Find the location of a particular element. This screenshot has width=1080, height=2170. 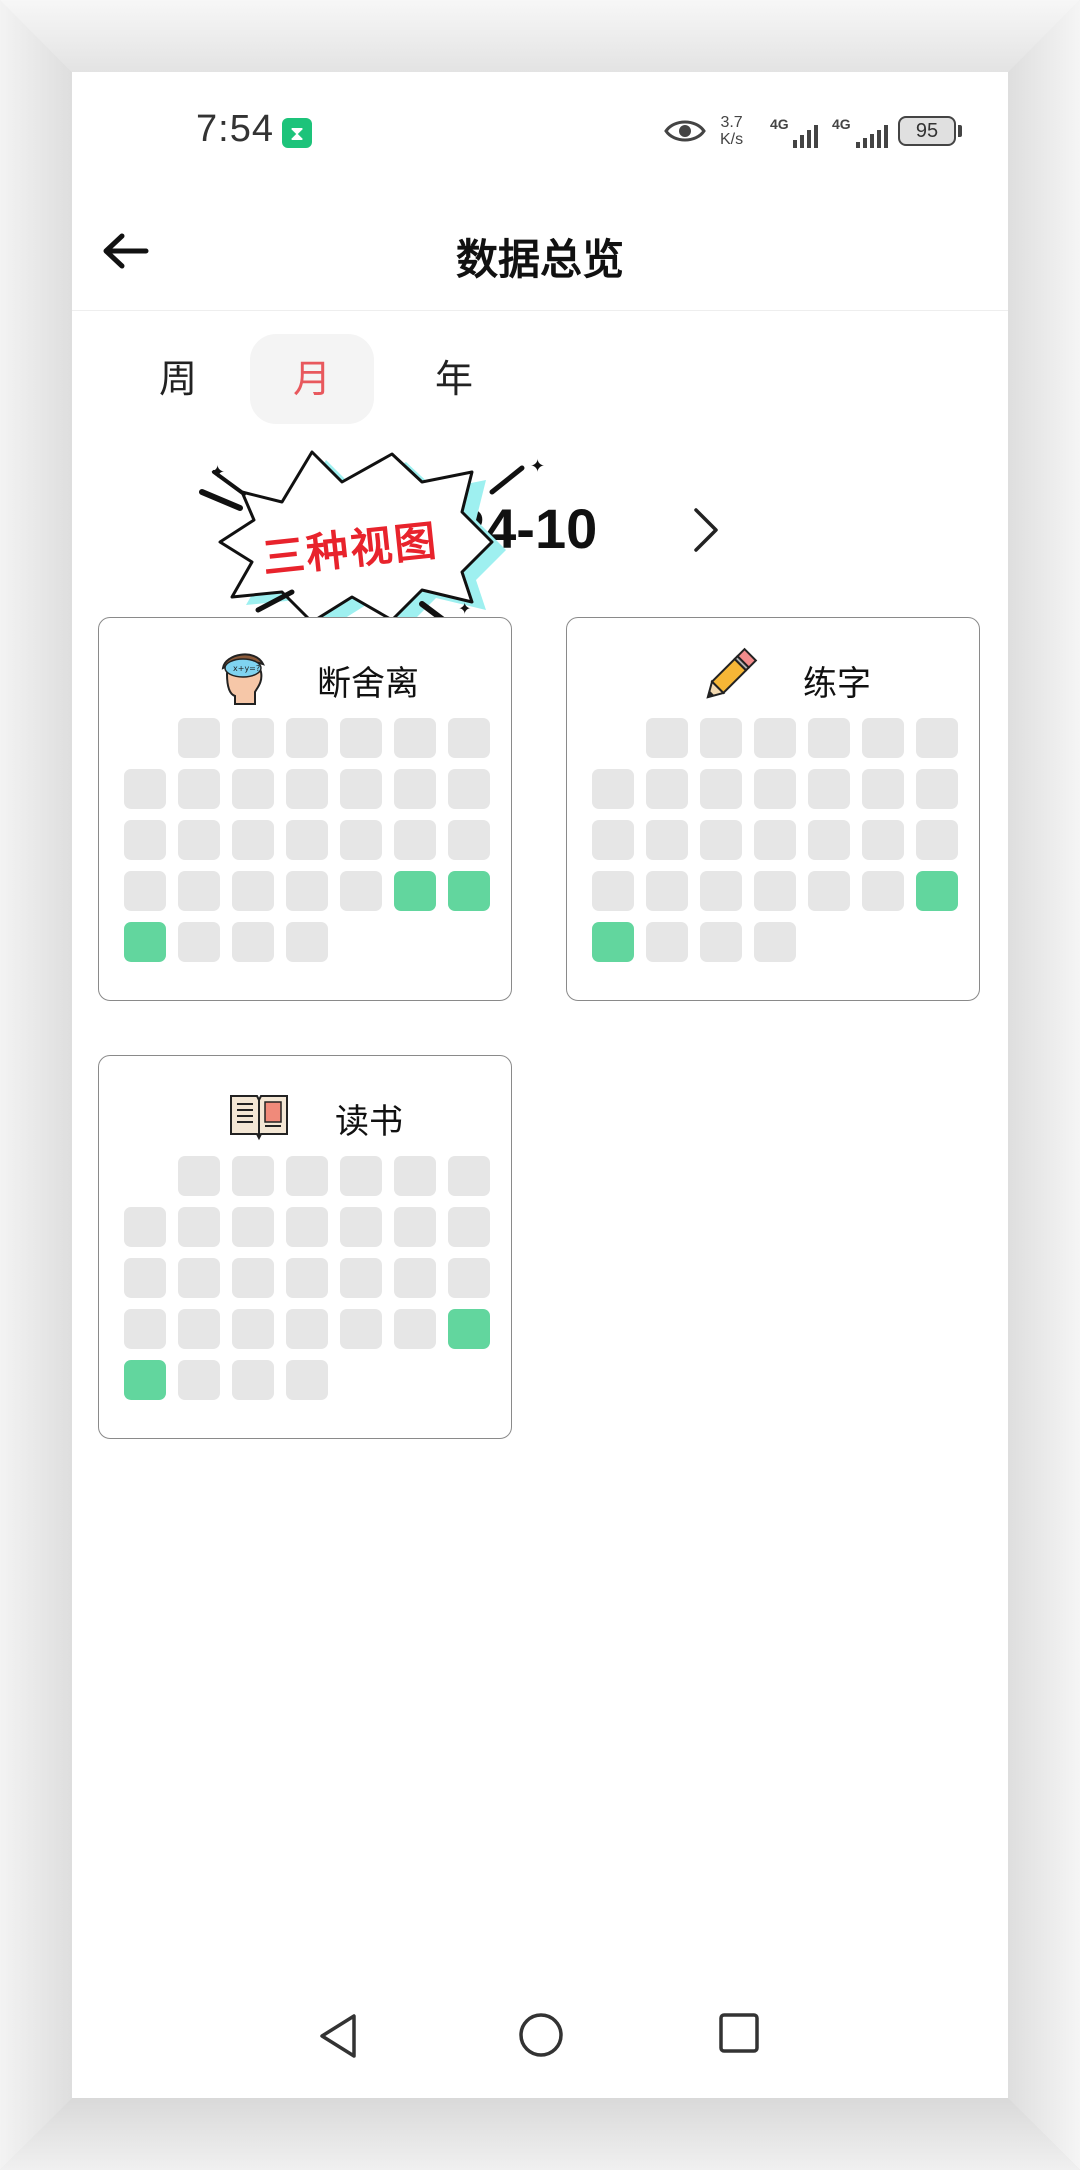

nav-back-icon is located at coordinates (338, 2036).